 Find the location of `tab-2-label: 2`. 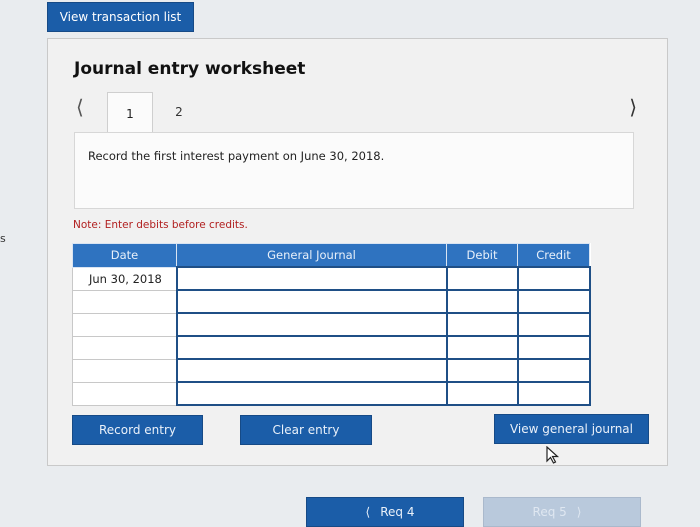

tab-2-label: 2 is located at coordinates (179, 112).